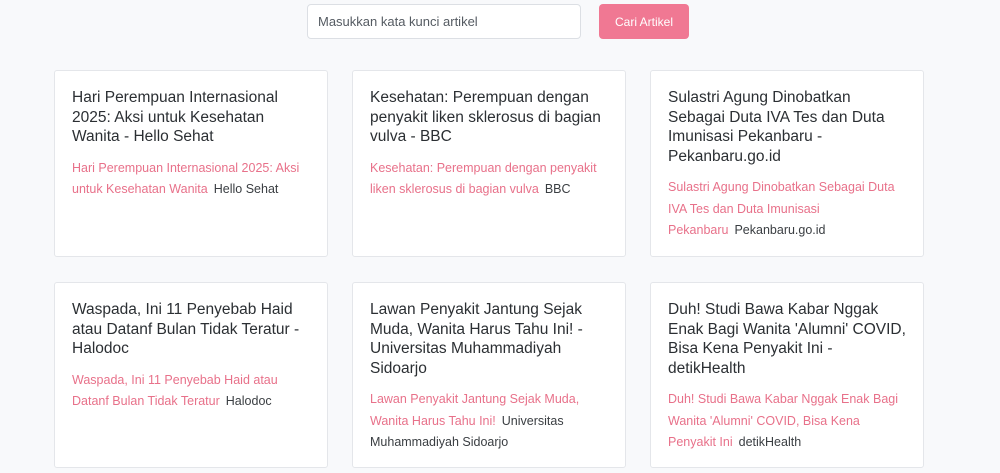  What do you see at coordinates (246, 189) in the screenshot?
I see `article-source: Hello Sehat` at bounding box center [246, 189].